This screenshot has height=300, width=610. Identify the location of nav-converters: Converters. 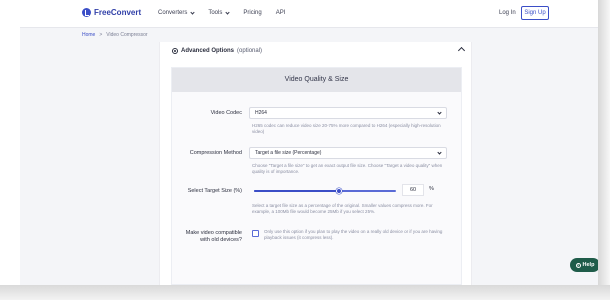
(176, 12).